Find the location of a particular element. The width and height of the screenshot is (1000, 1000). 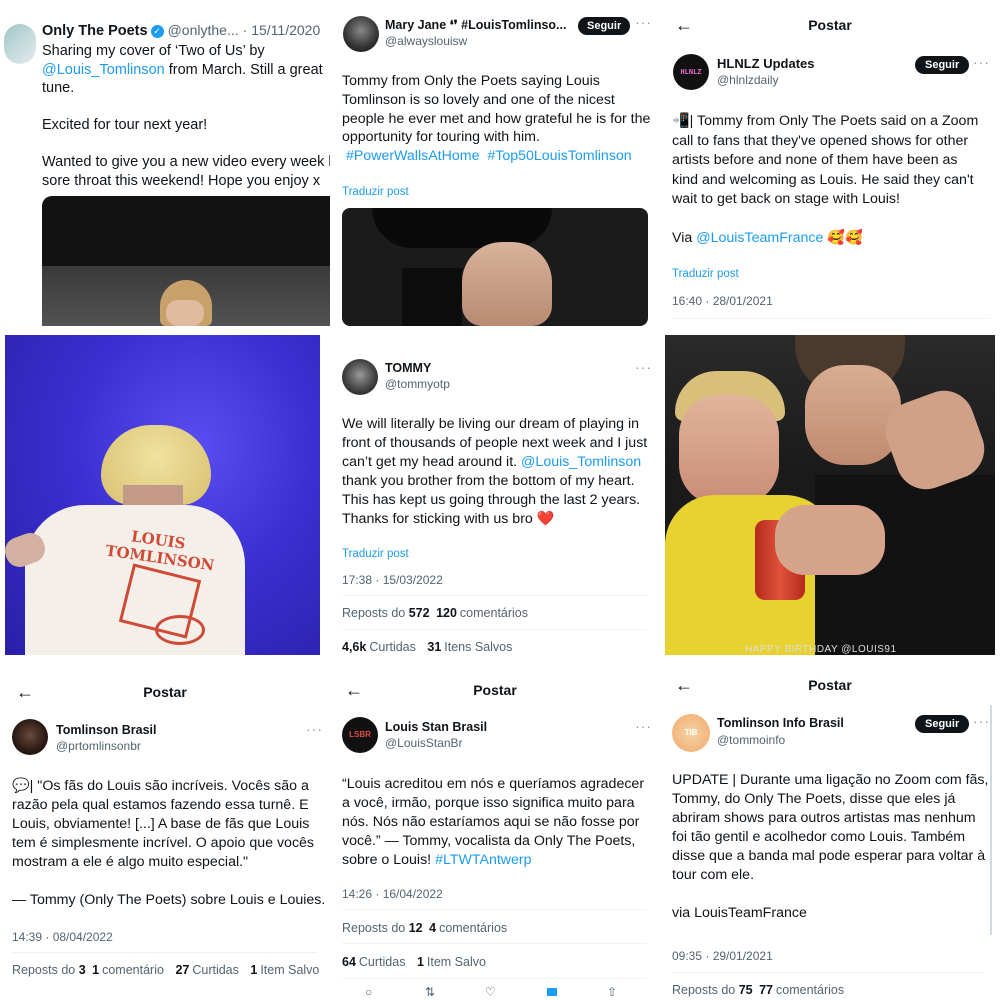

repost-icon: ⇅ is located at coordinates (430, 992).